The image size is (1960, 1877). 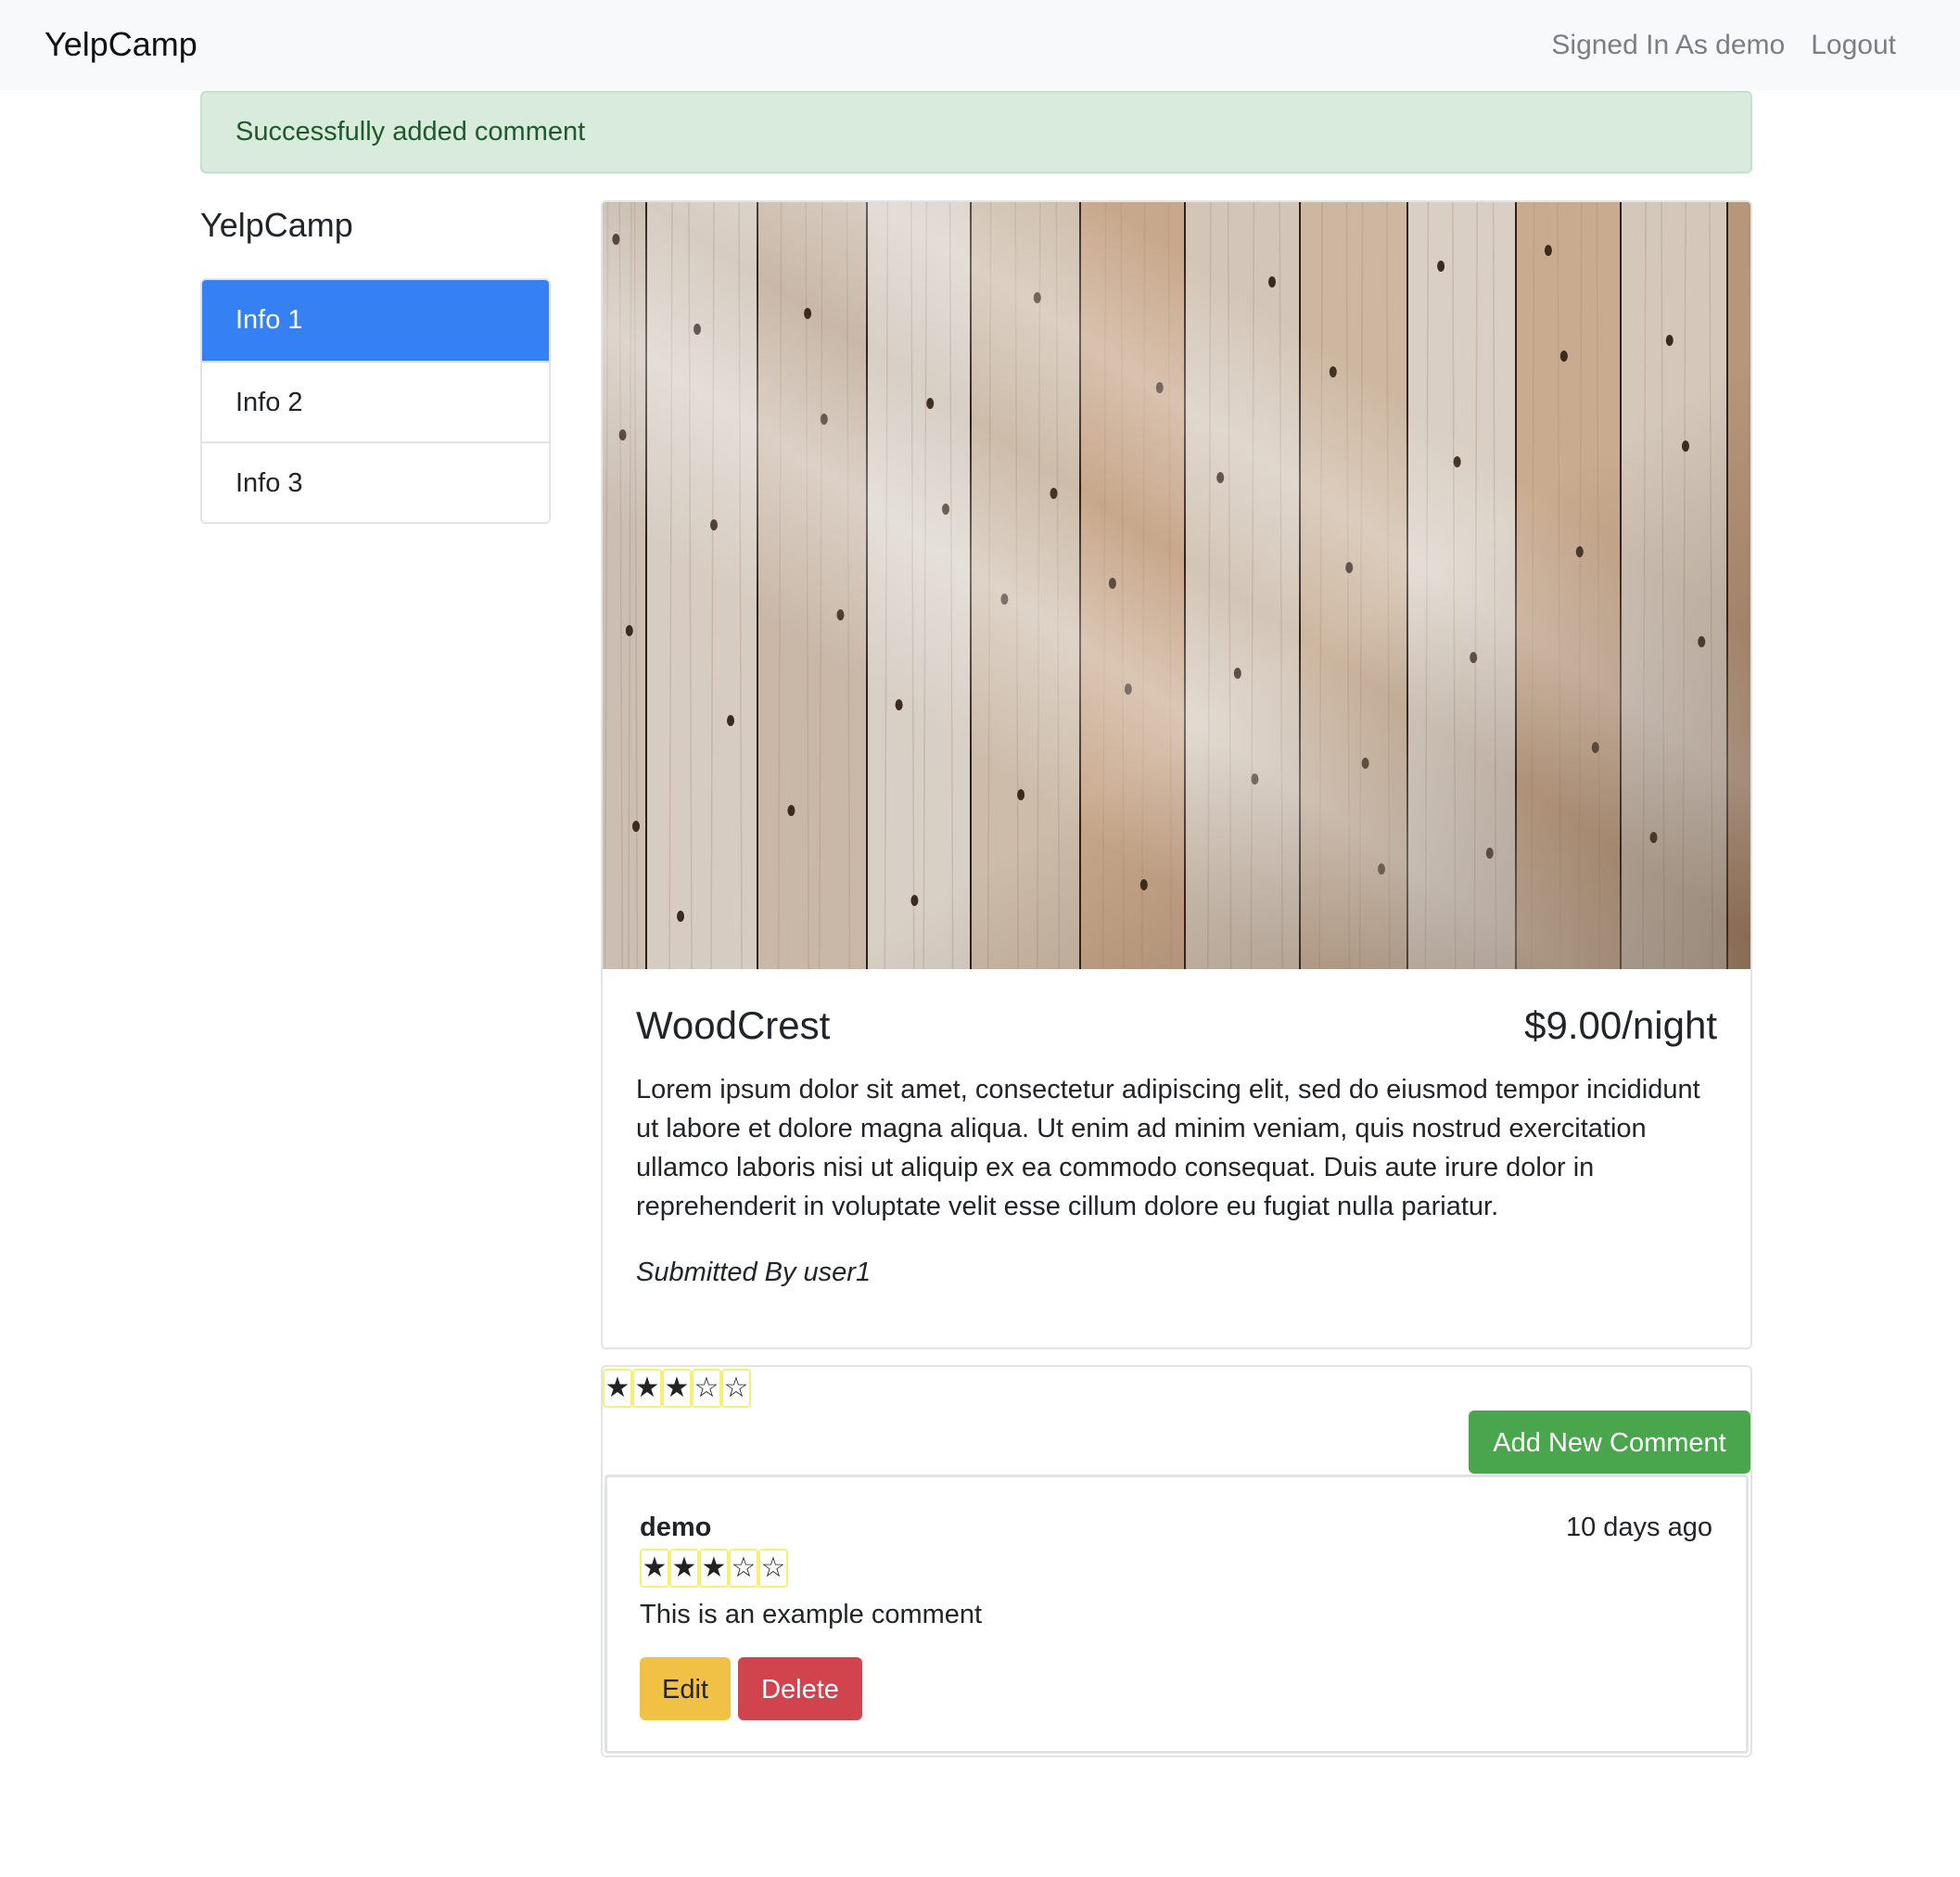 What do you see at coordinates (1668, 45) in the screenshot?
I see `signed-in-link: Signed In As demo` at bounding box center [1668, 45].